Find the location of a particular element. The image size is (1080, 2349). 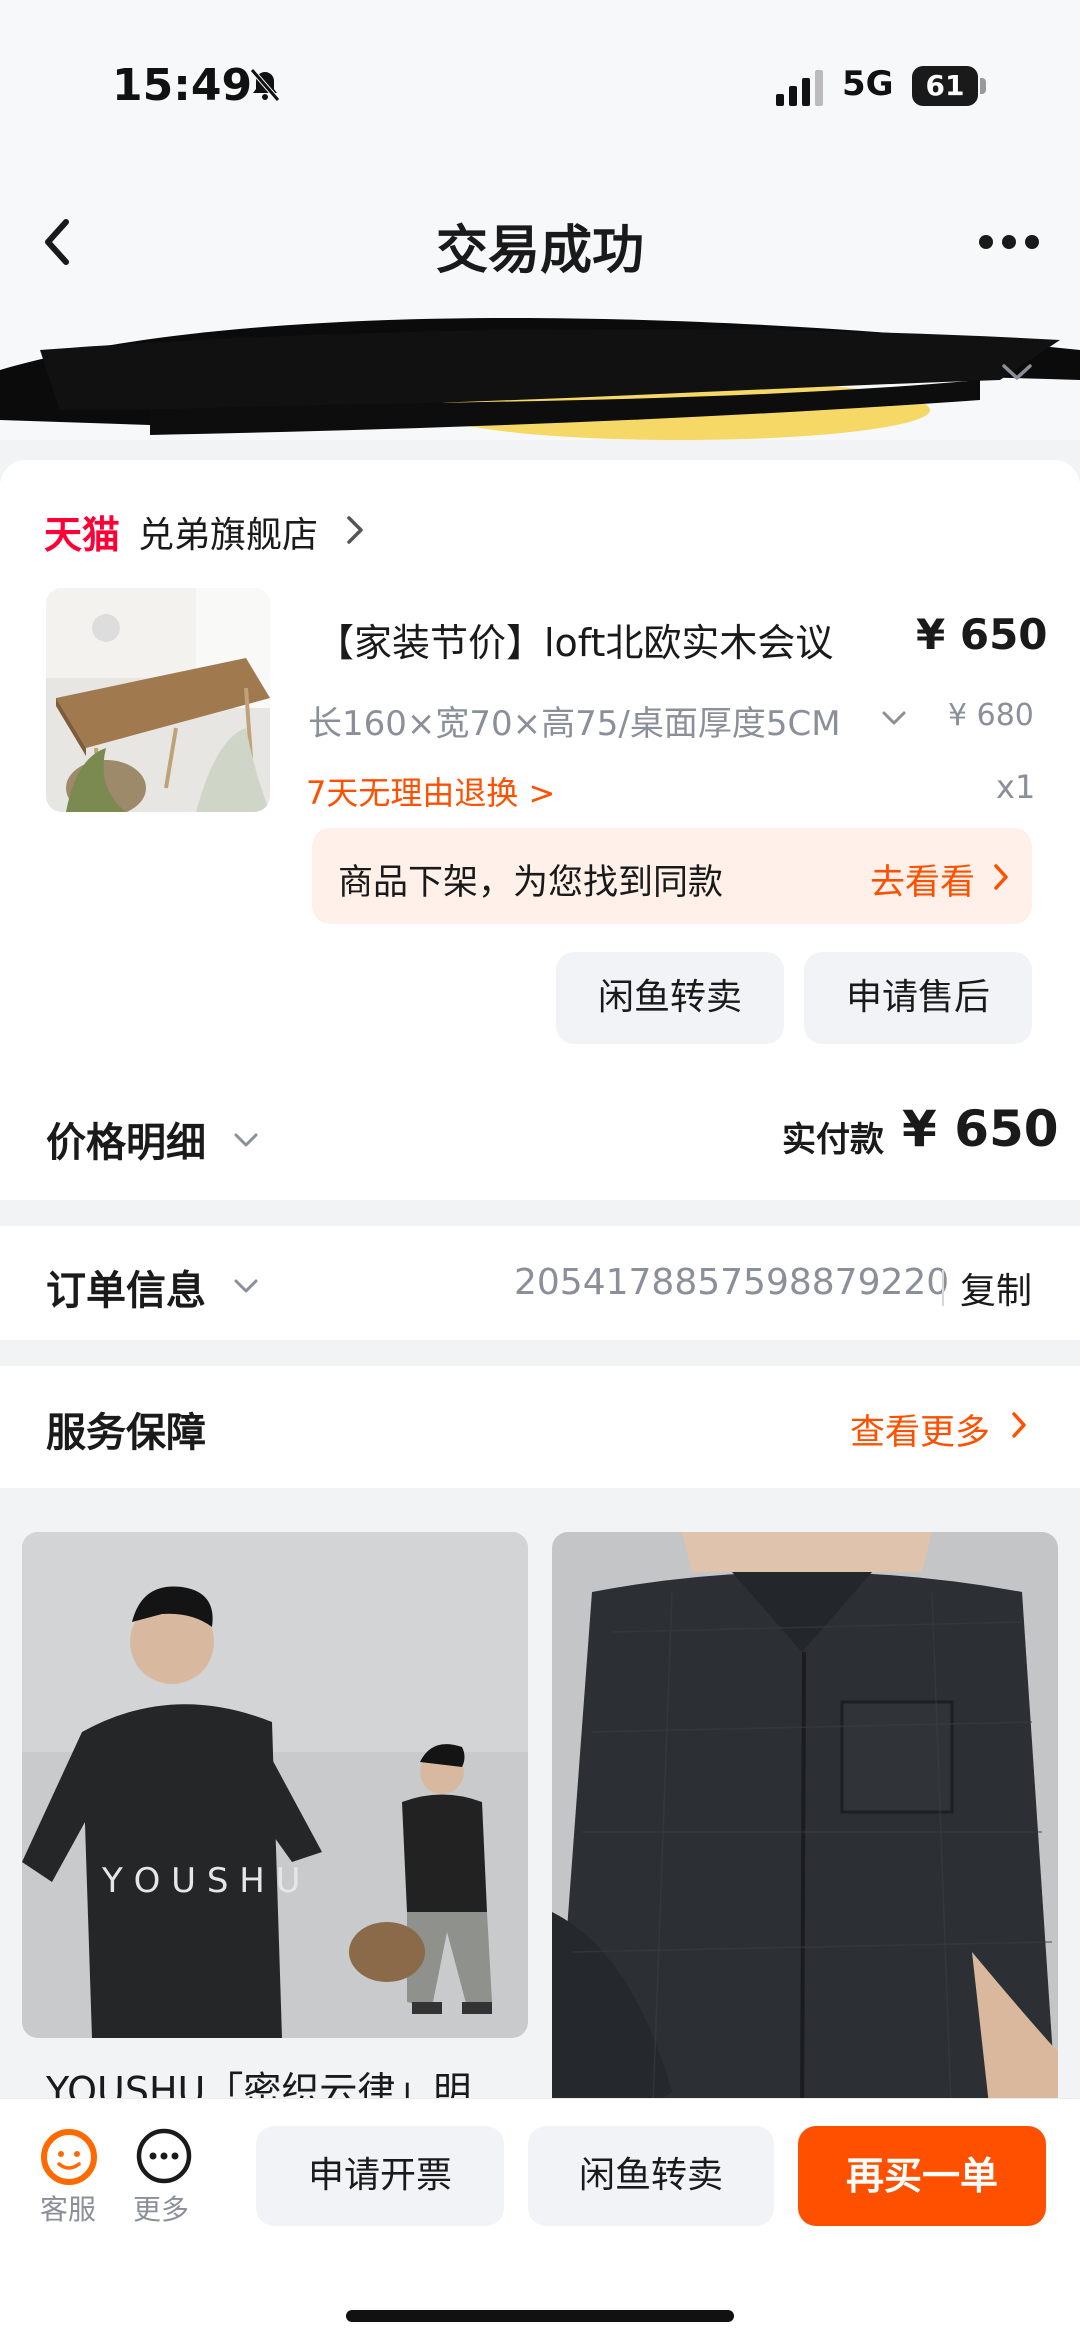

shipping-address is located at coordinates (540, 375).